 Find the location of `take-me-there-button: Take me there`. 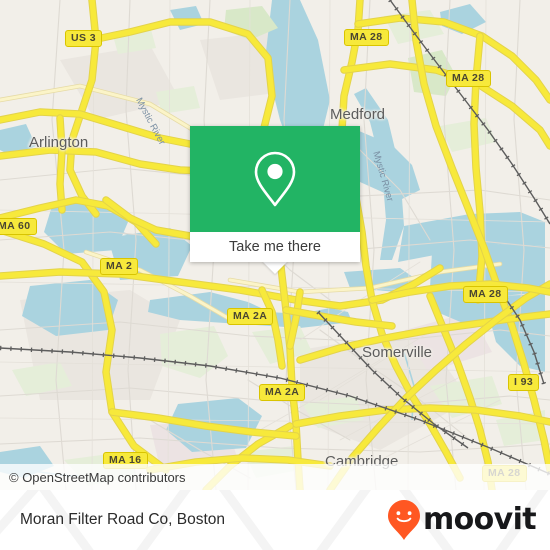

take-me-there-button: Take me there is located at coordinates (275, 247).